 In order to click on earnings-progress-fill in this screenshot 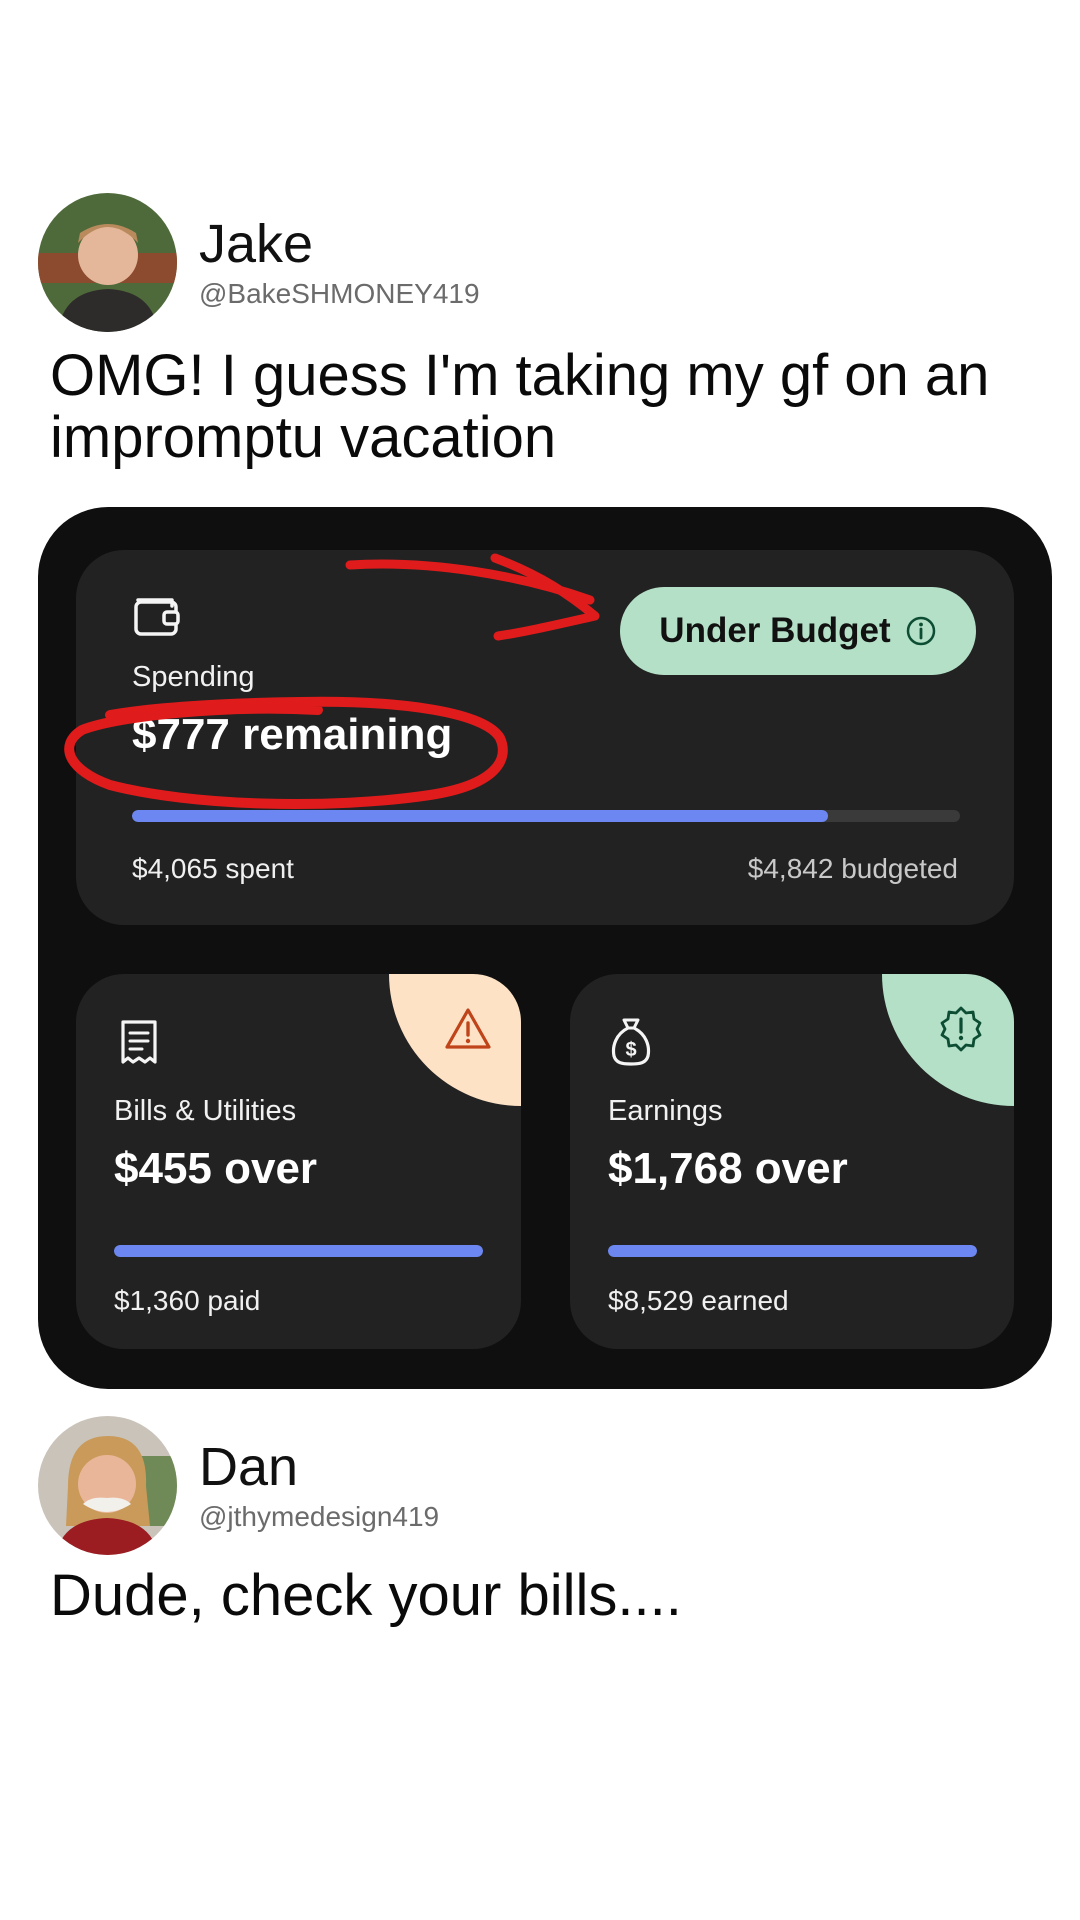, I will do `click(792, 1251)`.